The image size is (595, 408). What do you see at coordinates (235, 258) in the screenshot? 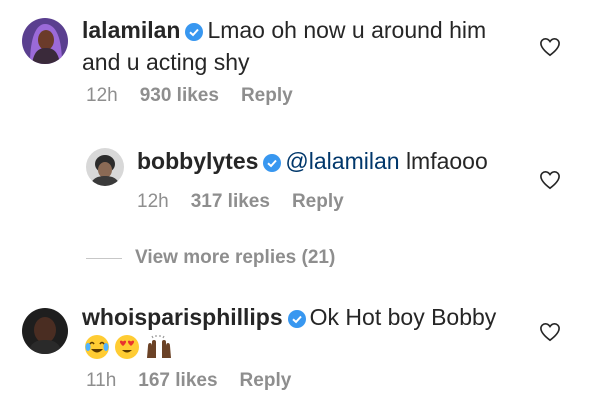
I see `view-more-replies-button: View more replies (21)` at bounding box center [235, 258].